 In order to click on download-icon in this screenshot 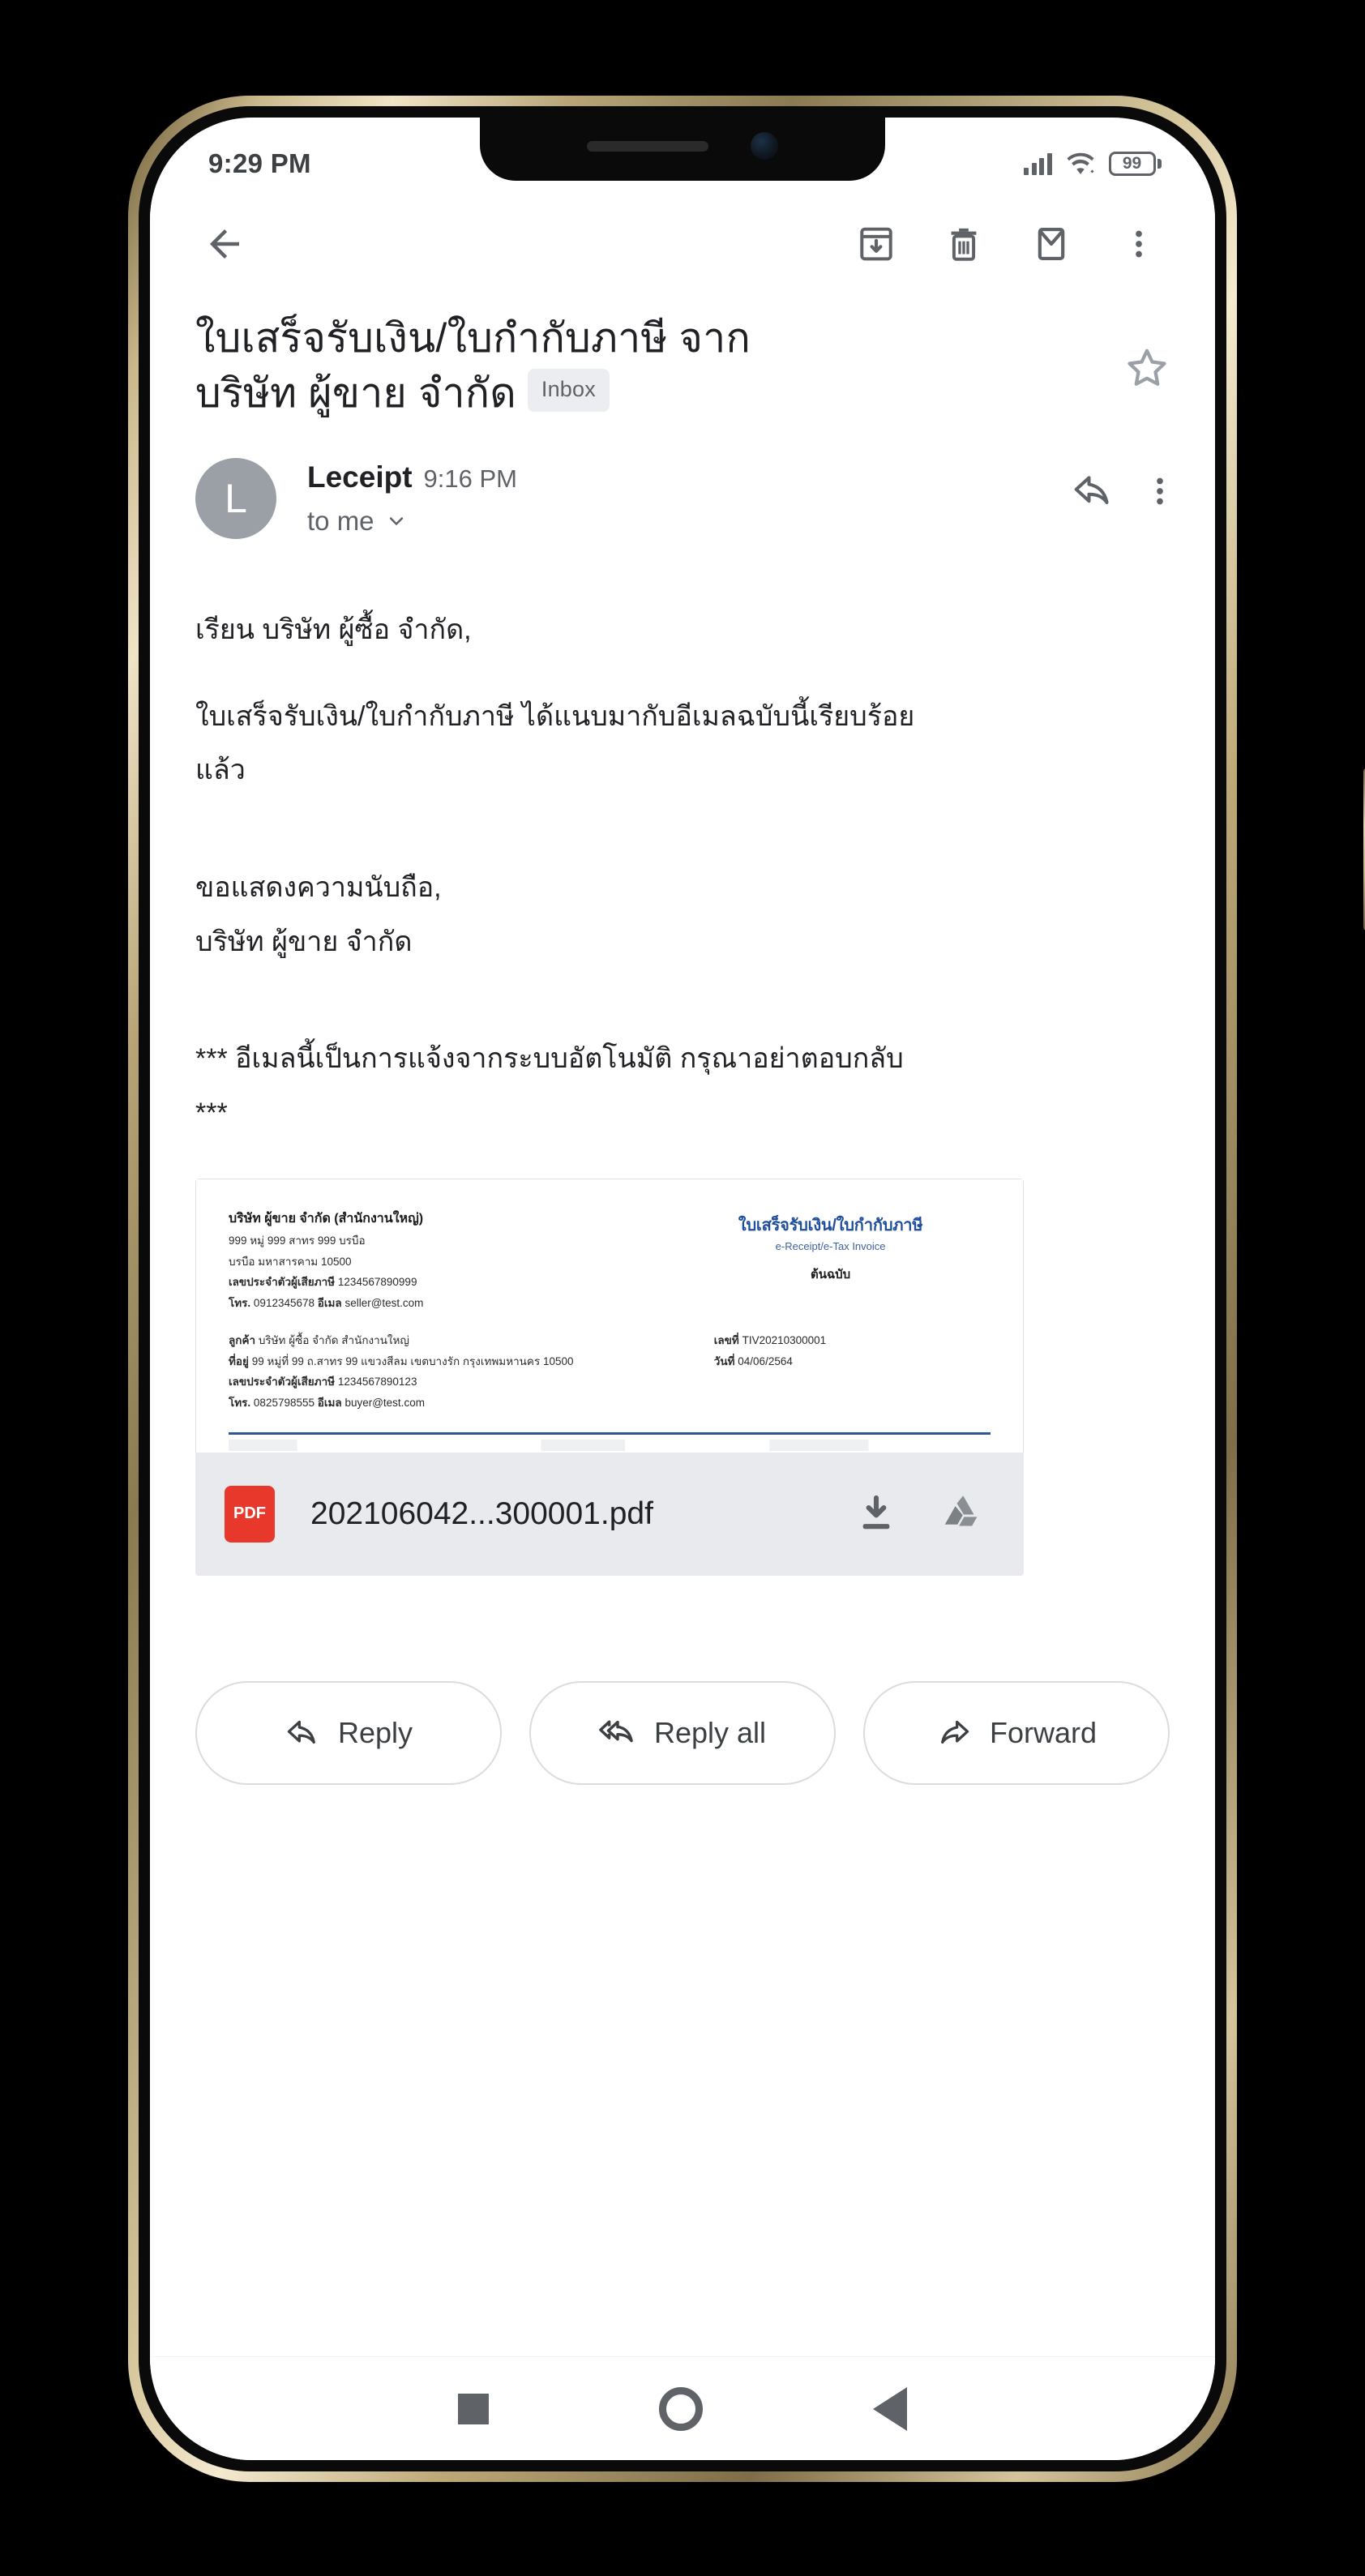, I will do `click(876, 1514)`.